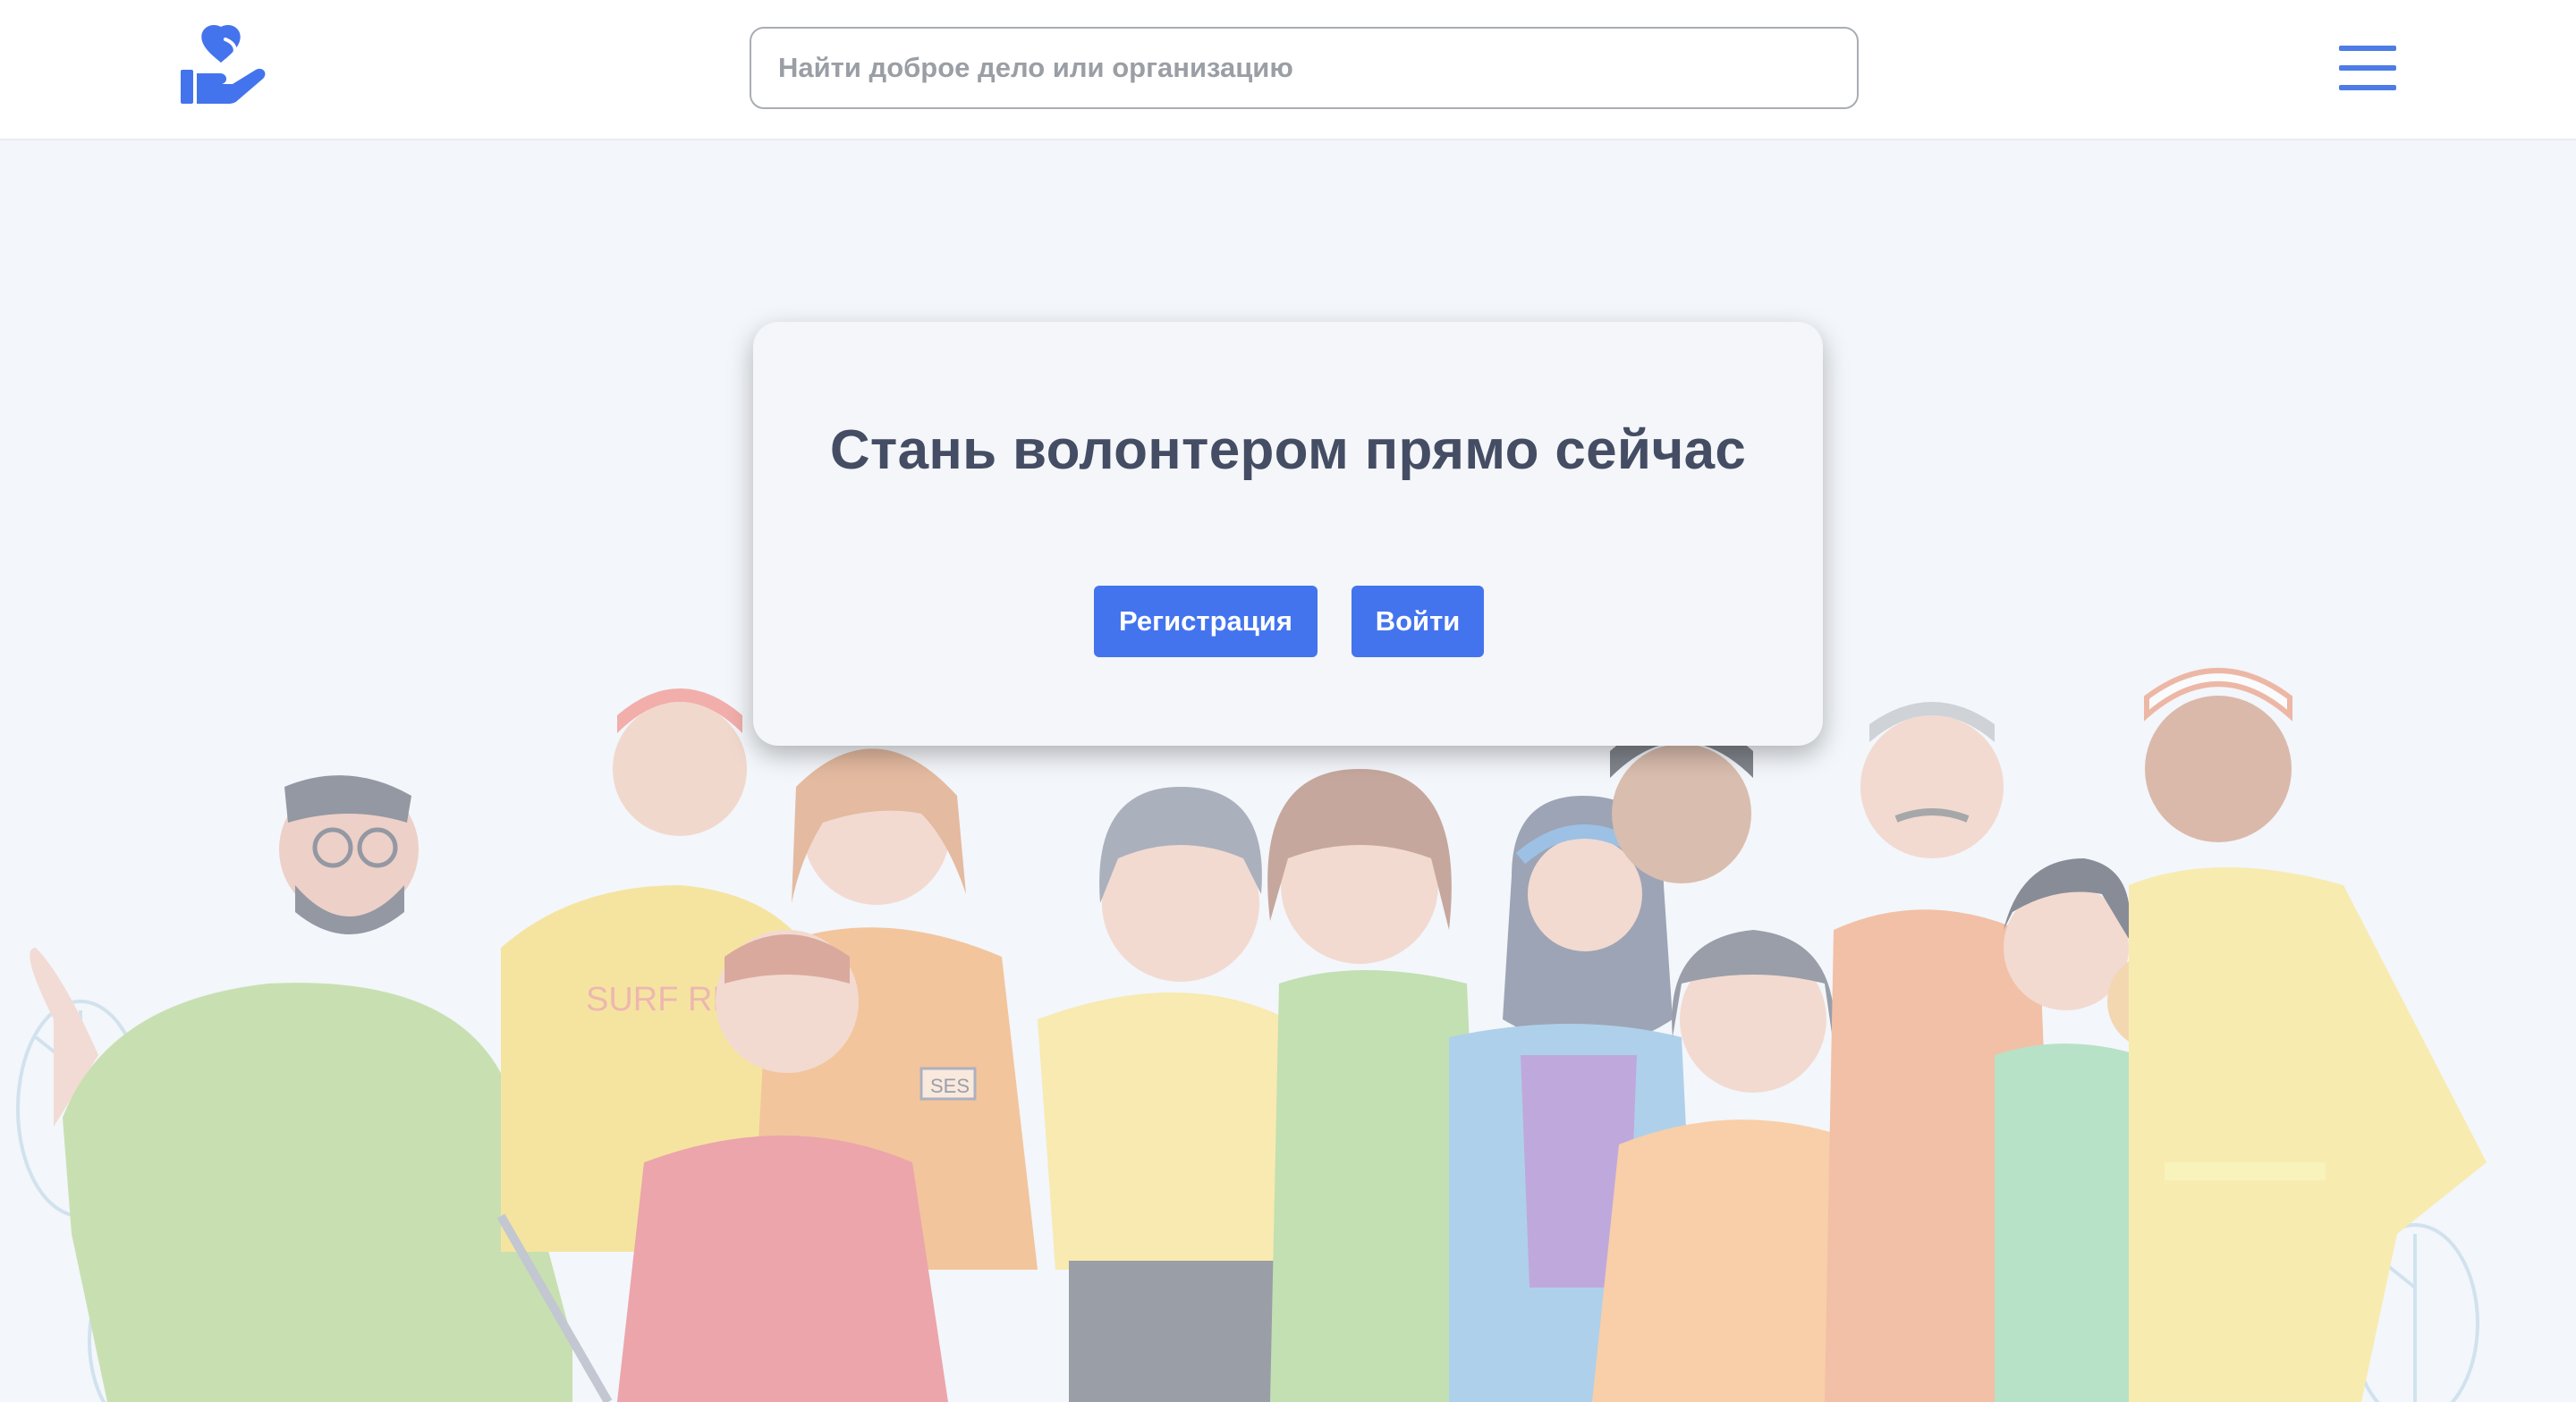  I want to click on search-input, so click(1304, 68).